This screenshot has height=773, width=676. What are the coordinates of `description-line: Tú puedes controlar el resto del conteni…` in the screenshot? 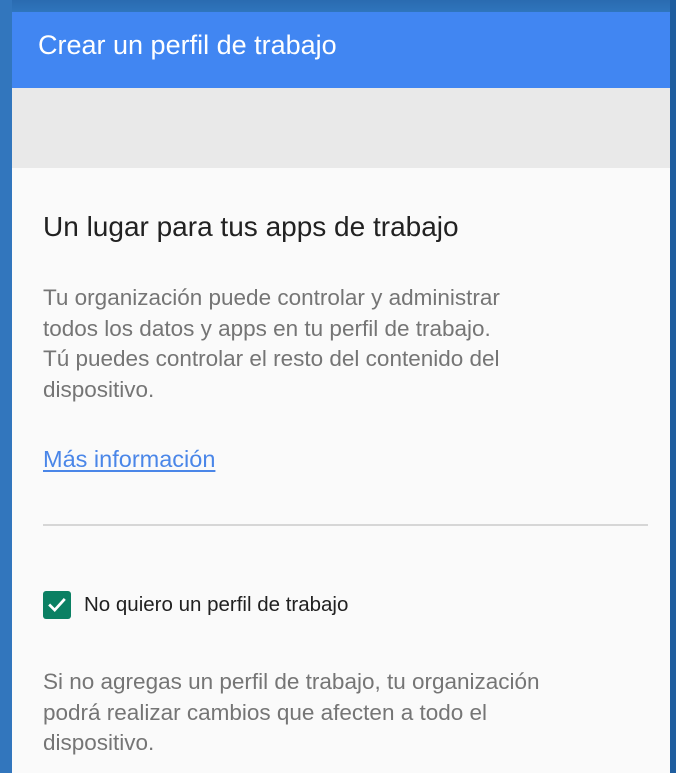 It's located at (271, 358).